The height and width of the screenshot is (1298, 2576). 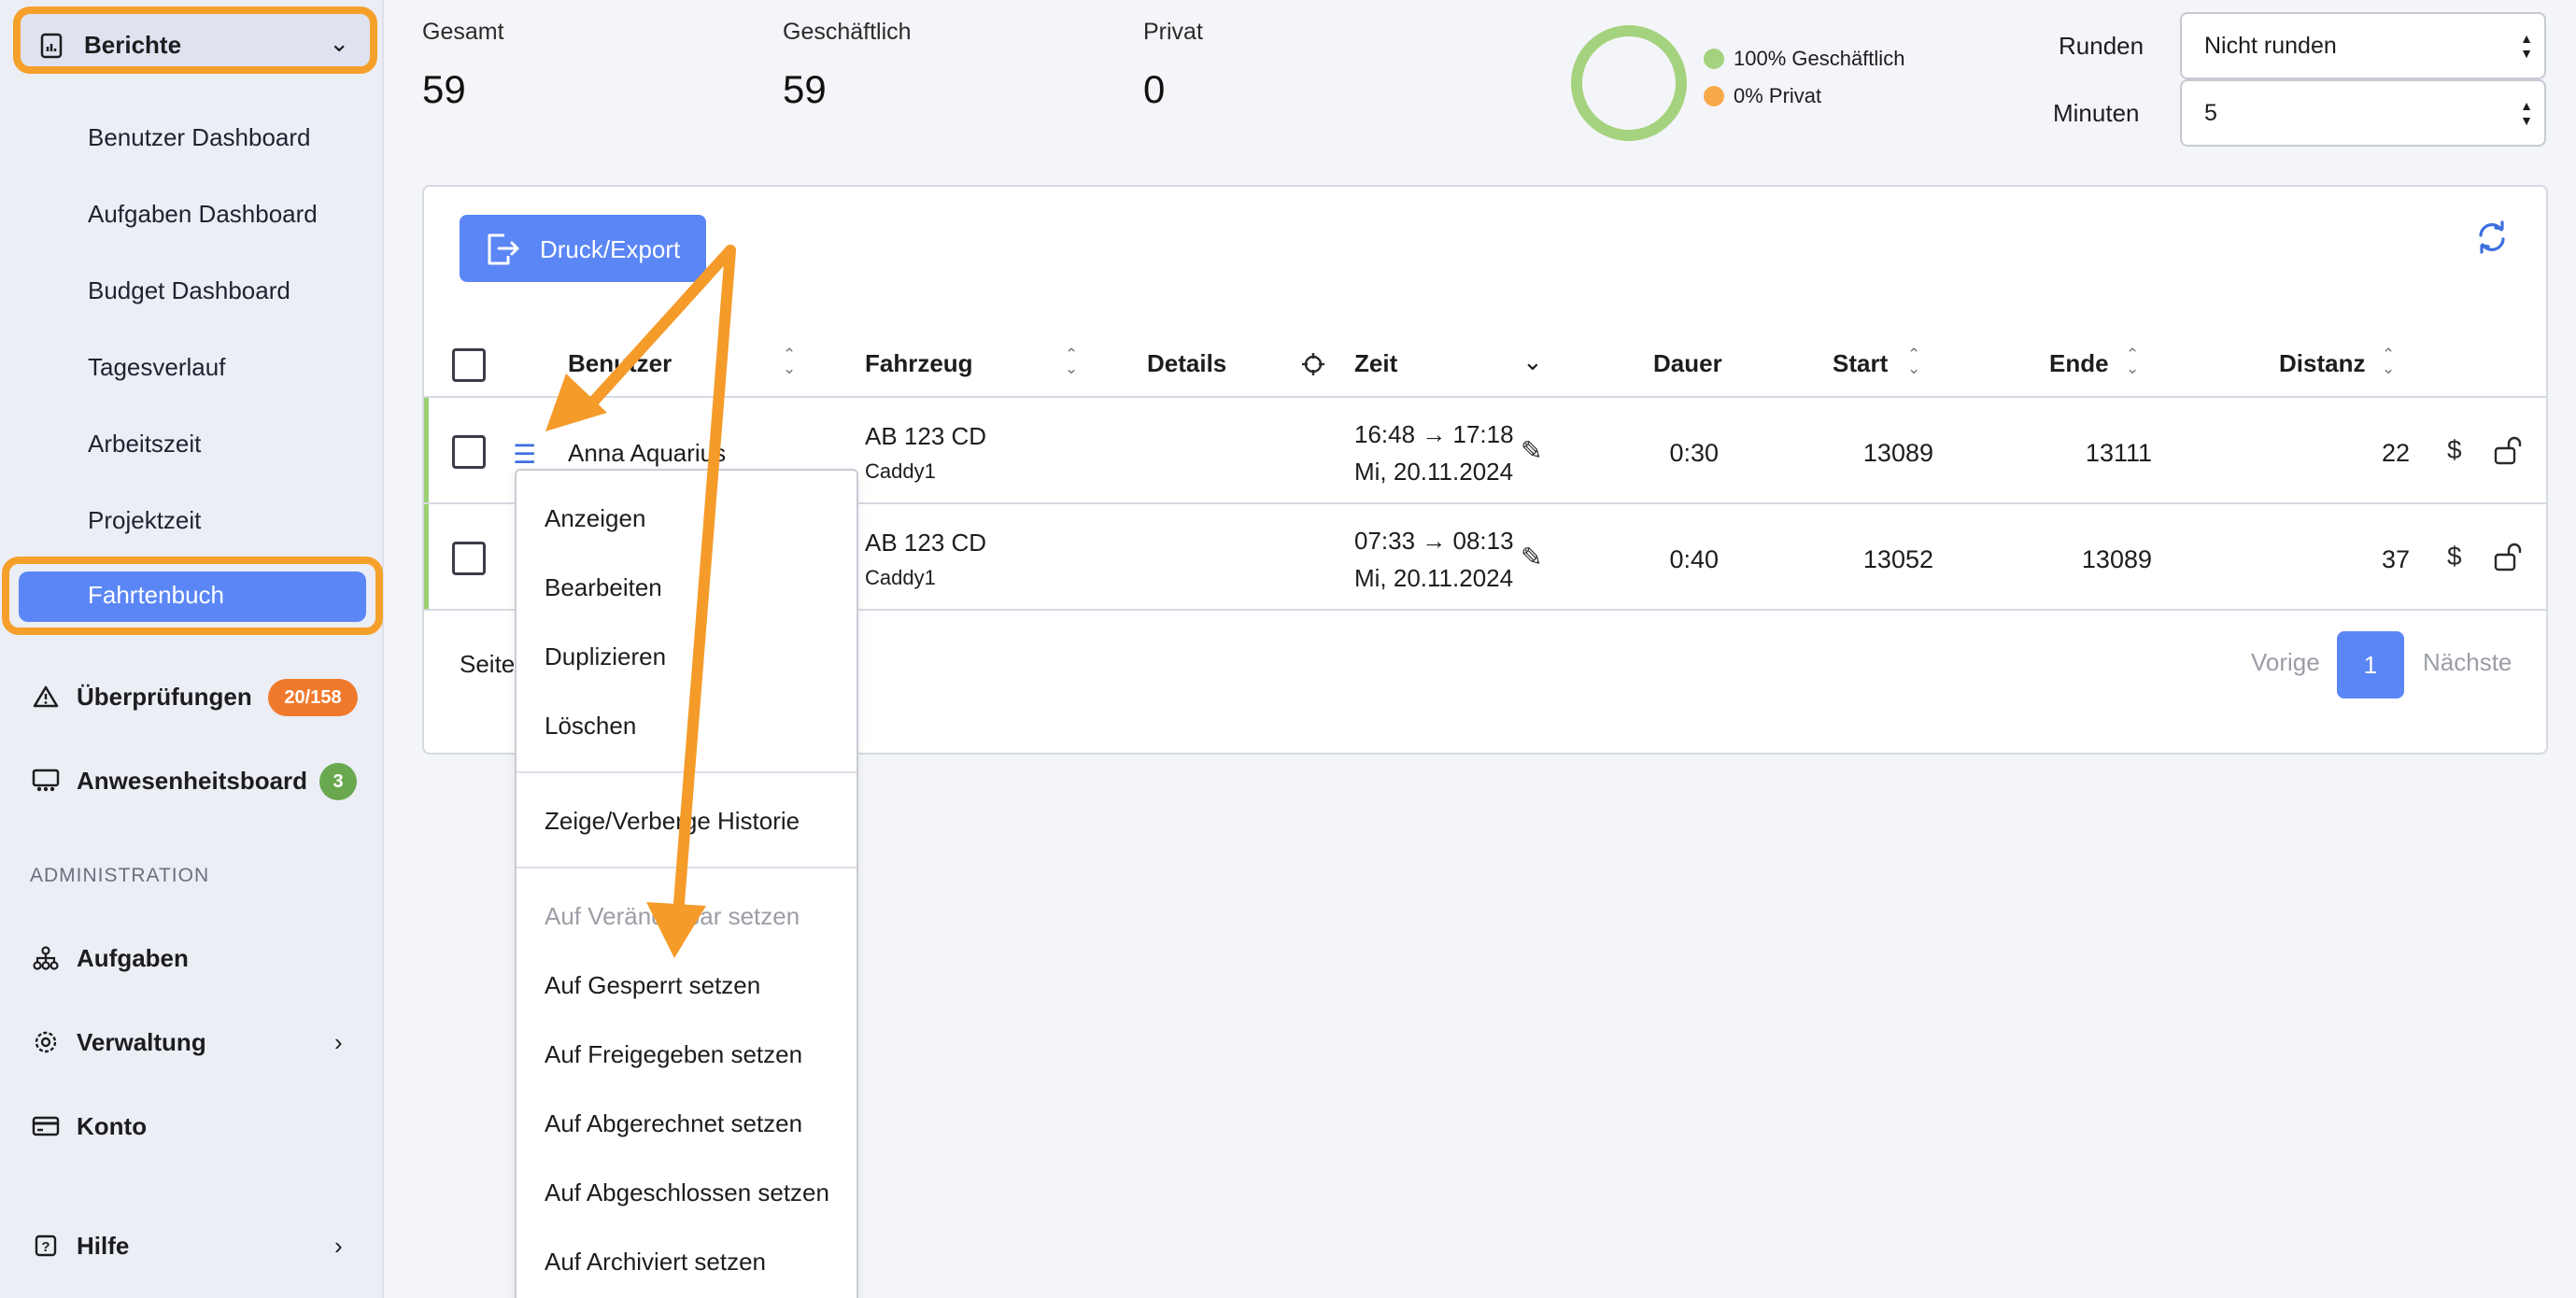 I want to click on menu-item-duplicate: Duplizieren, so click(x=606, y=656).